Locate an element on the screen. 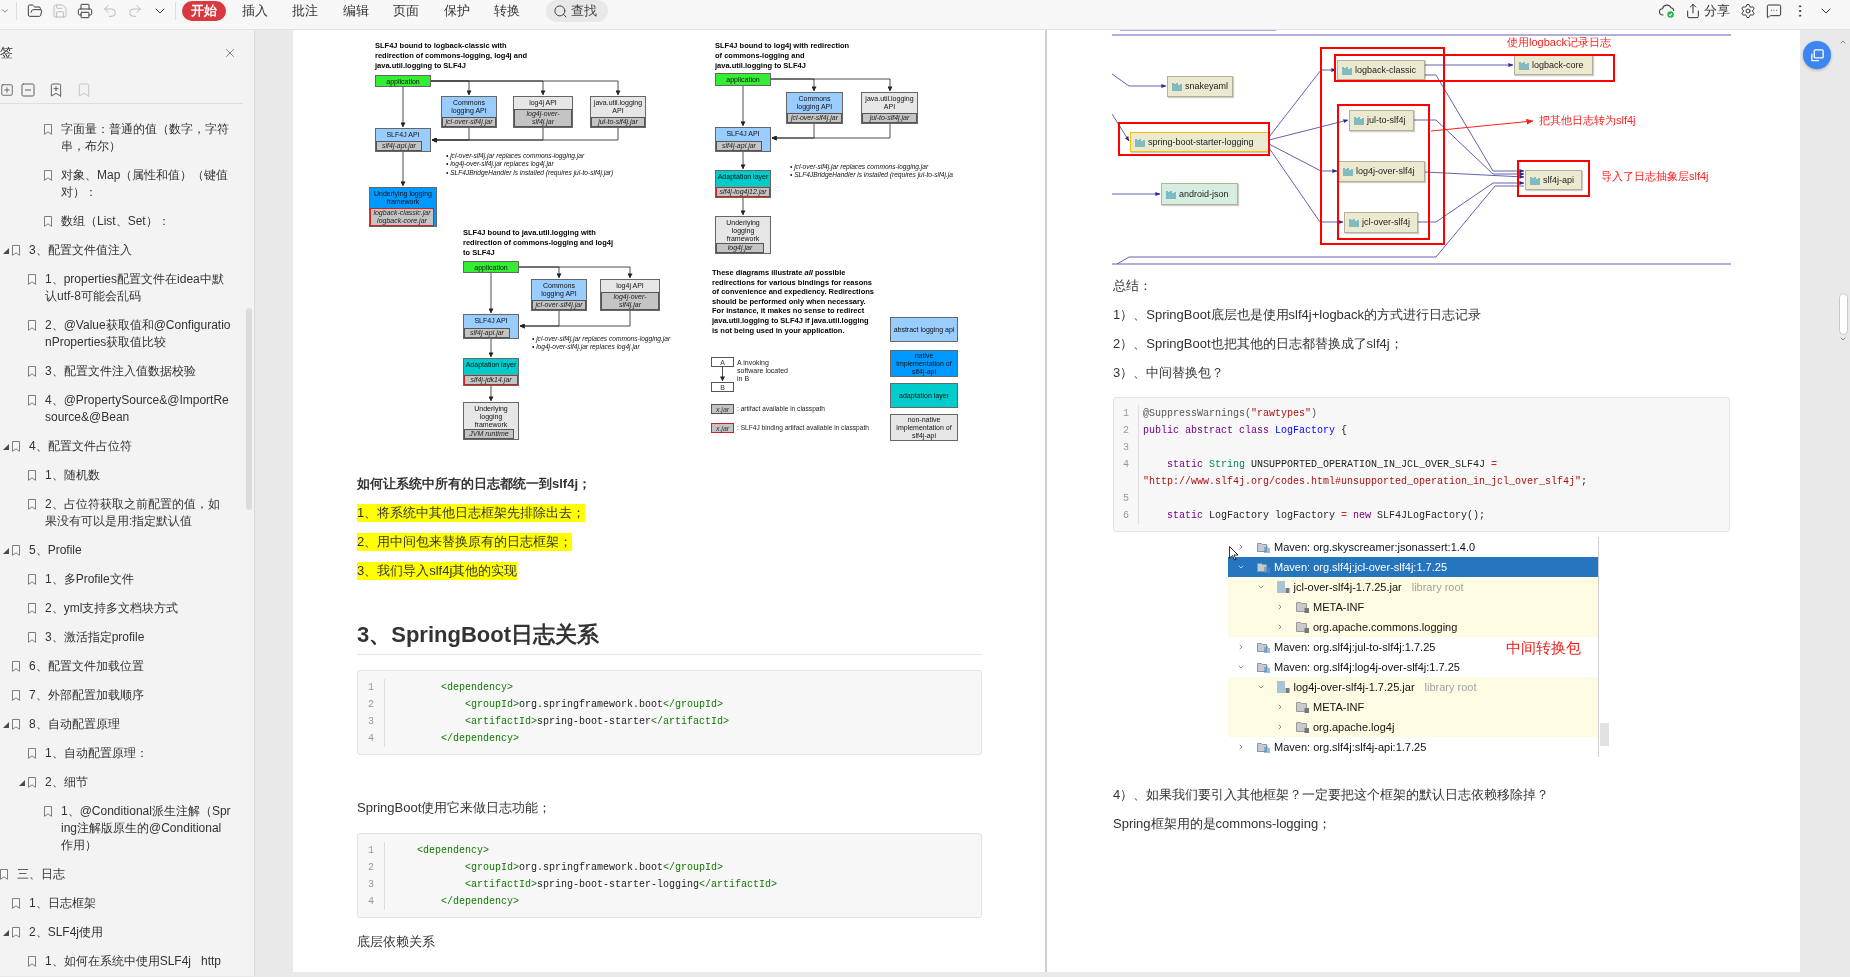 The height and width of the screenshot is (977, 1850). line-number: 1 is located at coordinates (1126, 413).